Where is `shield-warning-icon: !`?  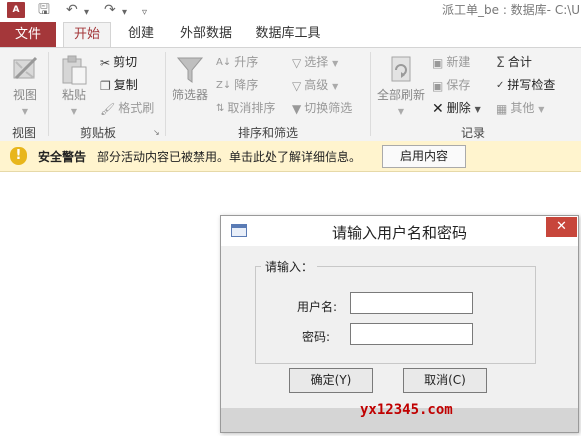 shield-warning-icon: ! is located at coordinates (18, 156).